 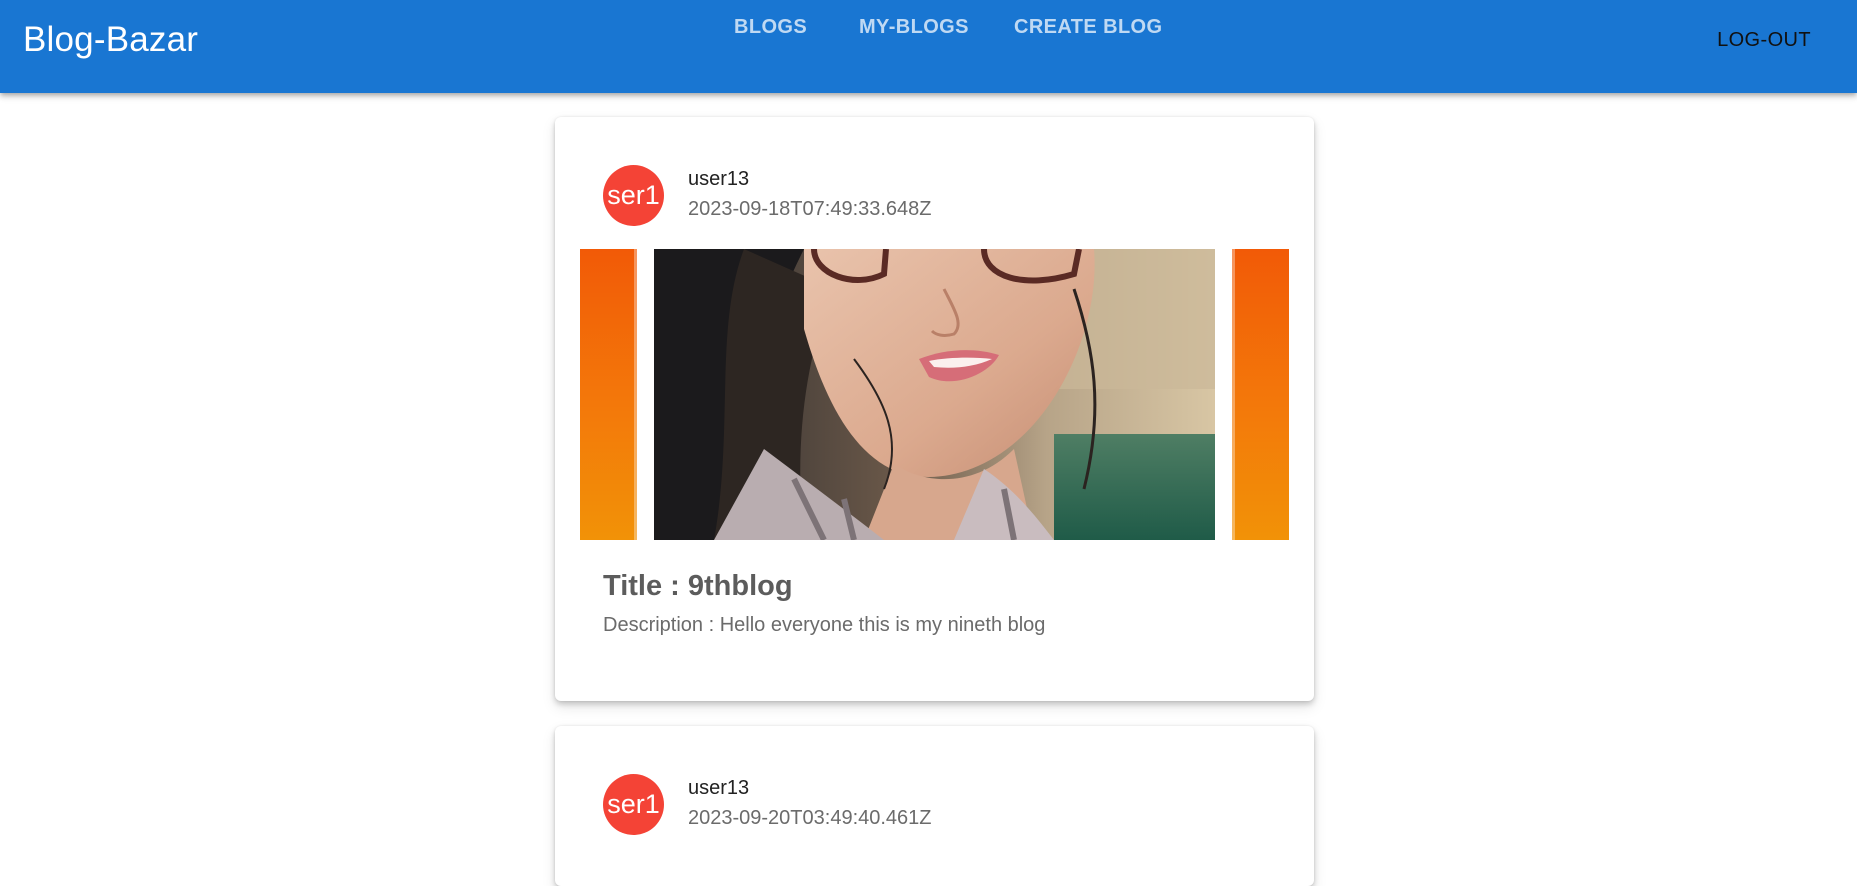 What do you see at coordinates (914, 27) in the screenshot?
I see `tab-my-blogs: MY-BLOGS` at bounding box center [914, 27].